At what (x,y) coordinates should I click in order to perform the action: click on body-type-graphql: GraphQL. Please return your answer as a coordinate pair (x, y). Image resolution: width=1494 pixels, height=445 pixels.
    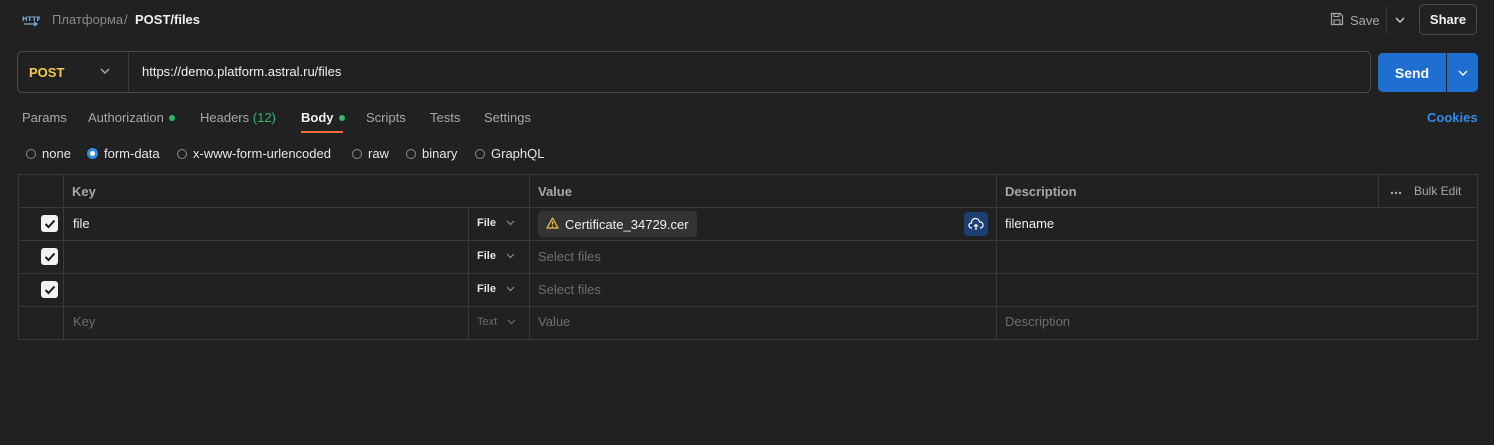
    Looking at the image, I should click on (509, 153).